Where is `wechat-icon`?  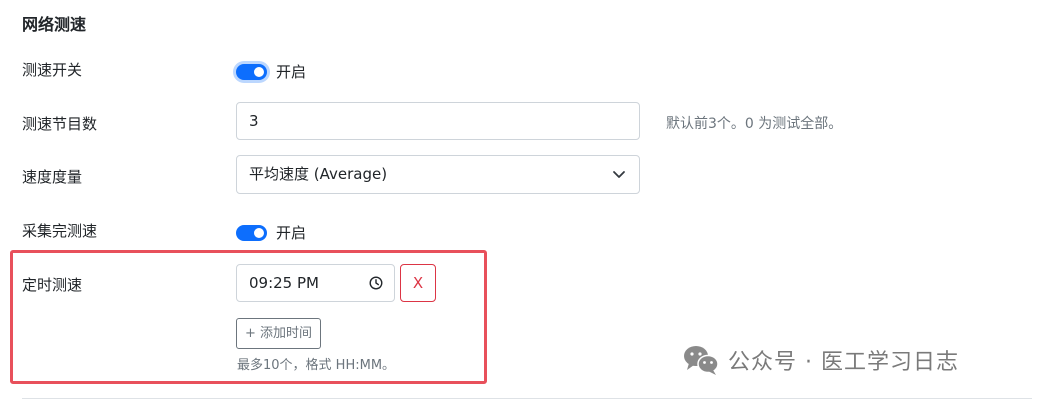
wechat-icon is located at coordinates (701, 360).